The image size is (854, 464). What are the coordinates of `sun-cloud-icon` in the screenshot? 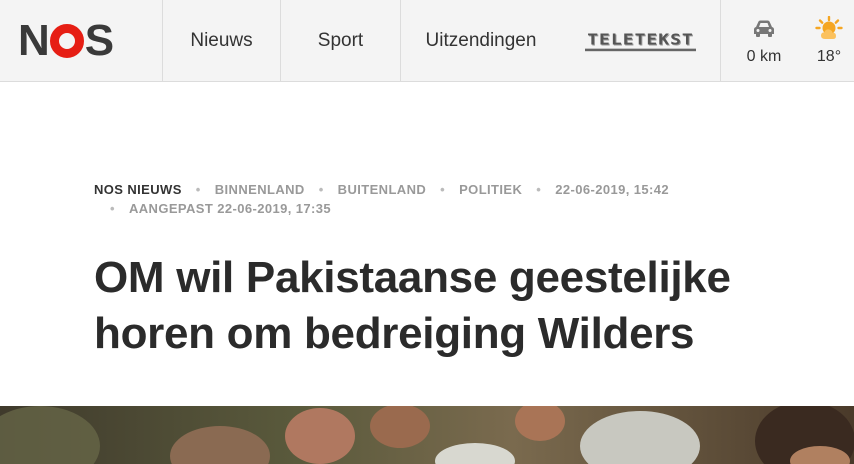 It's located at (829, 28).